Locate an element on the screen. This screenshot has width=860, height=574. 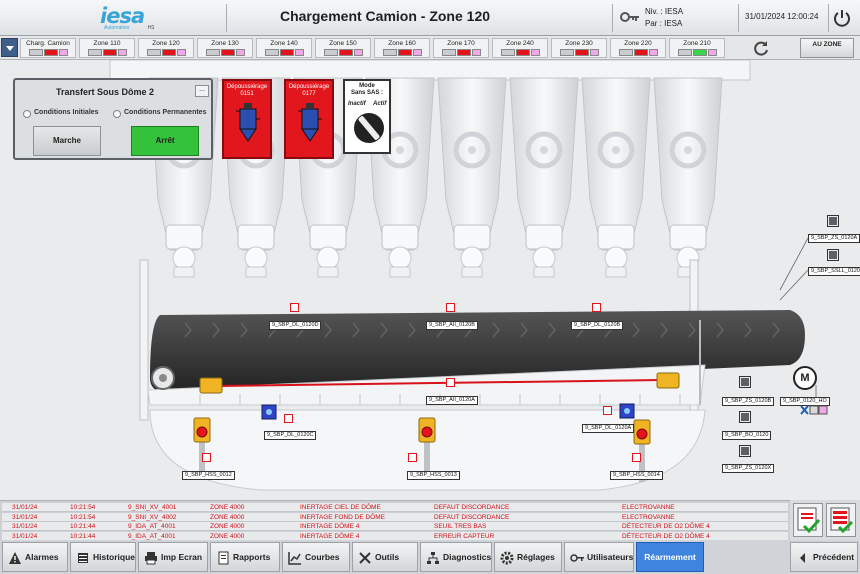
tag-bo-0120: 9_SBP_BO_0120 is located at coordinates (747, 435).